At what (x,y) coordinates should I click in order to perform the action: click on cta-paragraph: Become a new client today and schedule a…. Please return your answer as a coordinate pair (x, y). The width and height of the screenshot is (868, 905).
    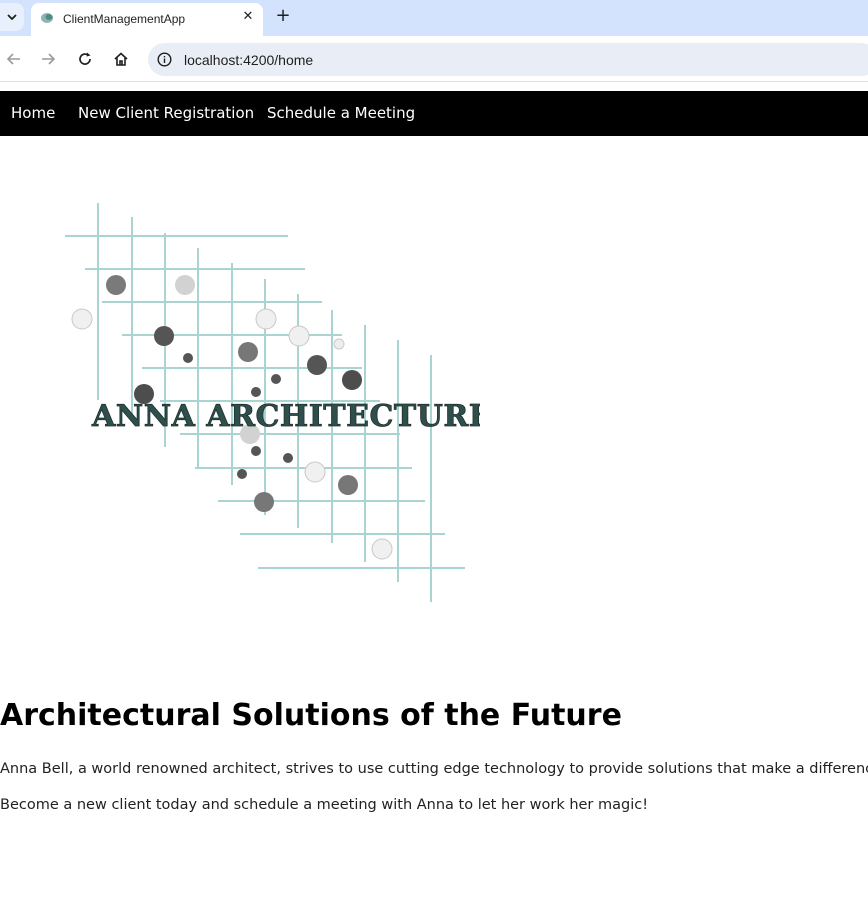
    Looking at the image, I should click on (324, 805).